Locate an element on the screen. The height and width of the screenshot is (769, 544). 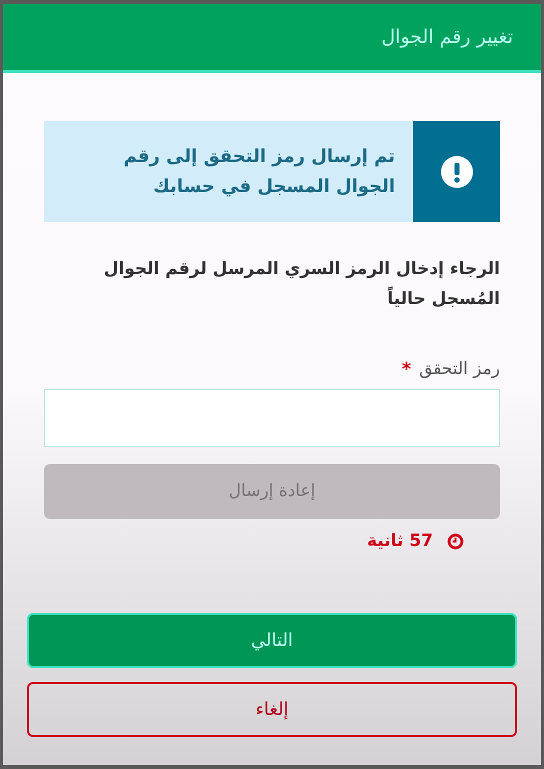
dialog-title: تغيير رقم الجوال is located at coordinates (447, 37).